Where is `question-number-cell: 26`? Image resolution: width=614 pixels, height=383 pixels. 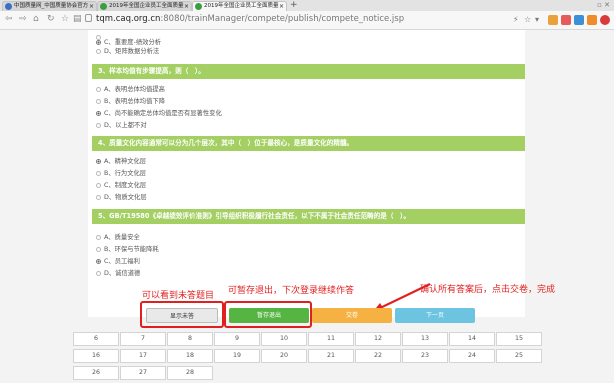
question-number-cell: 26 is located at coordinates (96, 373).